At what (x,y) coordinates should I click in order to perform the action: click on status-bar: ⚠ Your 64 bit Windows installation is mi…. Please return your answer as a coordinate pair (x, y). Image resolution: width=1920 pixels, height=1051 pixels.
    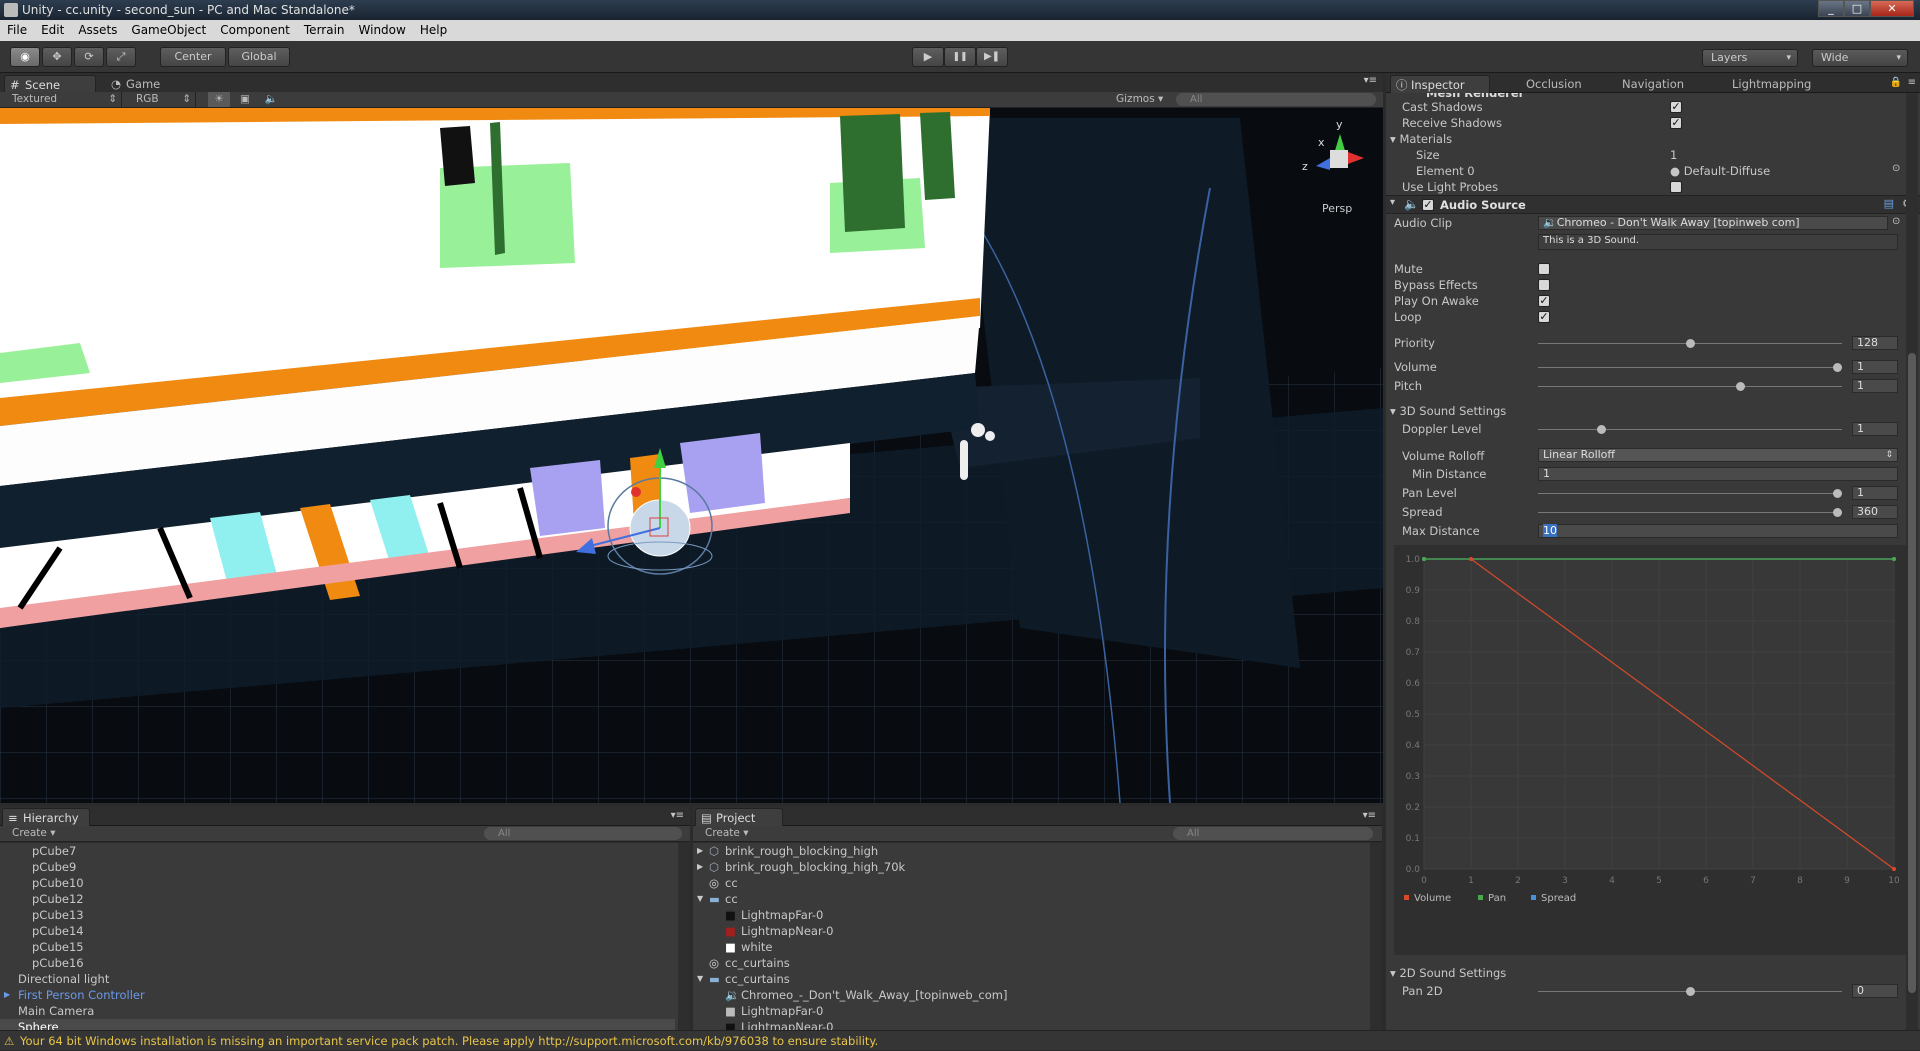
    Looking at the image, I should click on (960, 1040).